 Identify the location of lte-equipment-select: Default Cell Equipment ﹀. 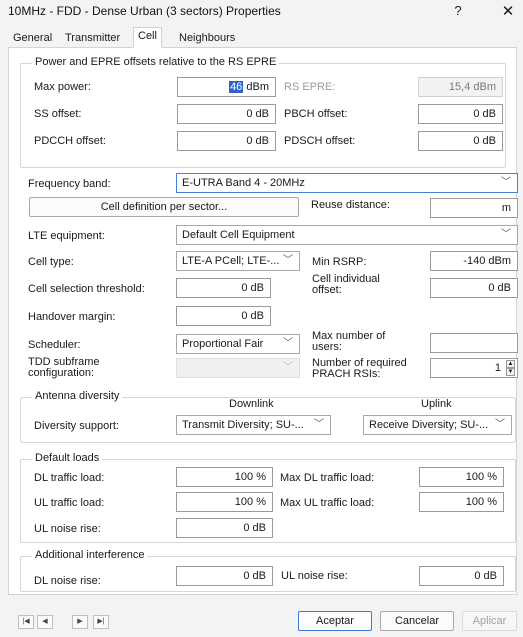
(347, 235).